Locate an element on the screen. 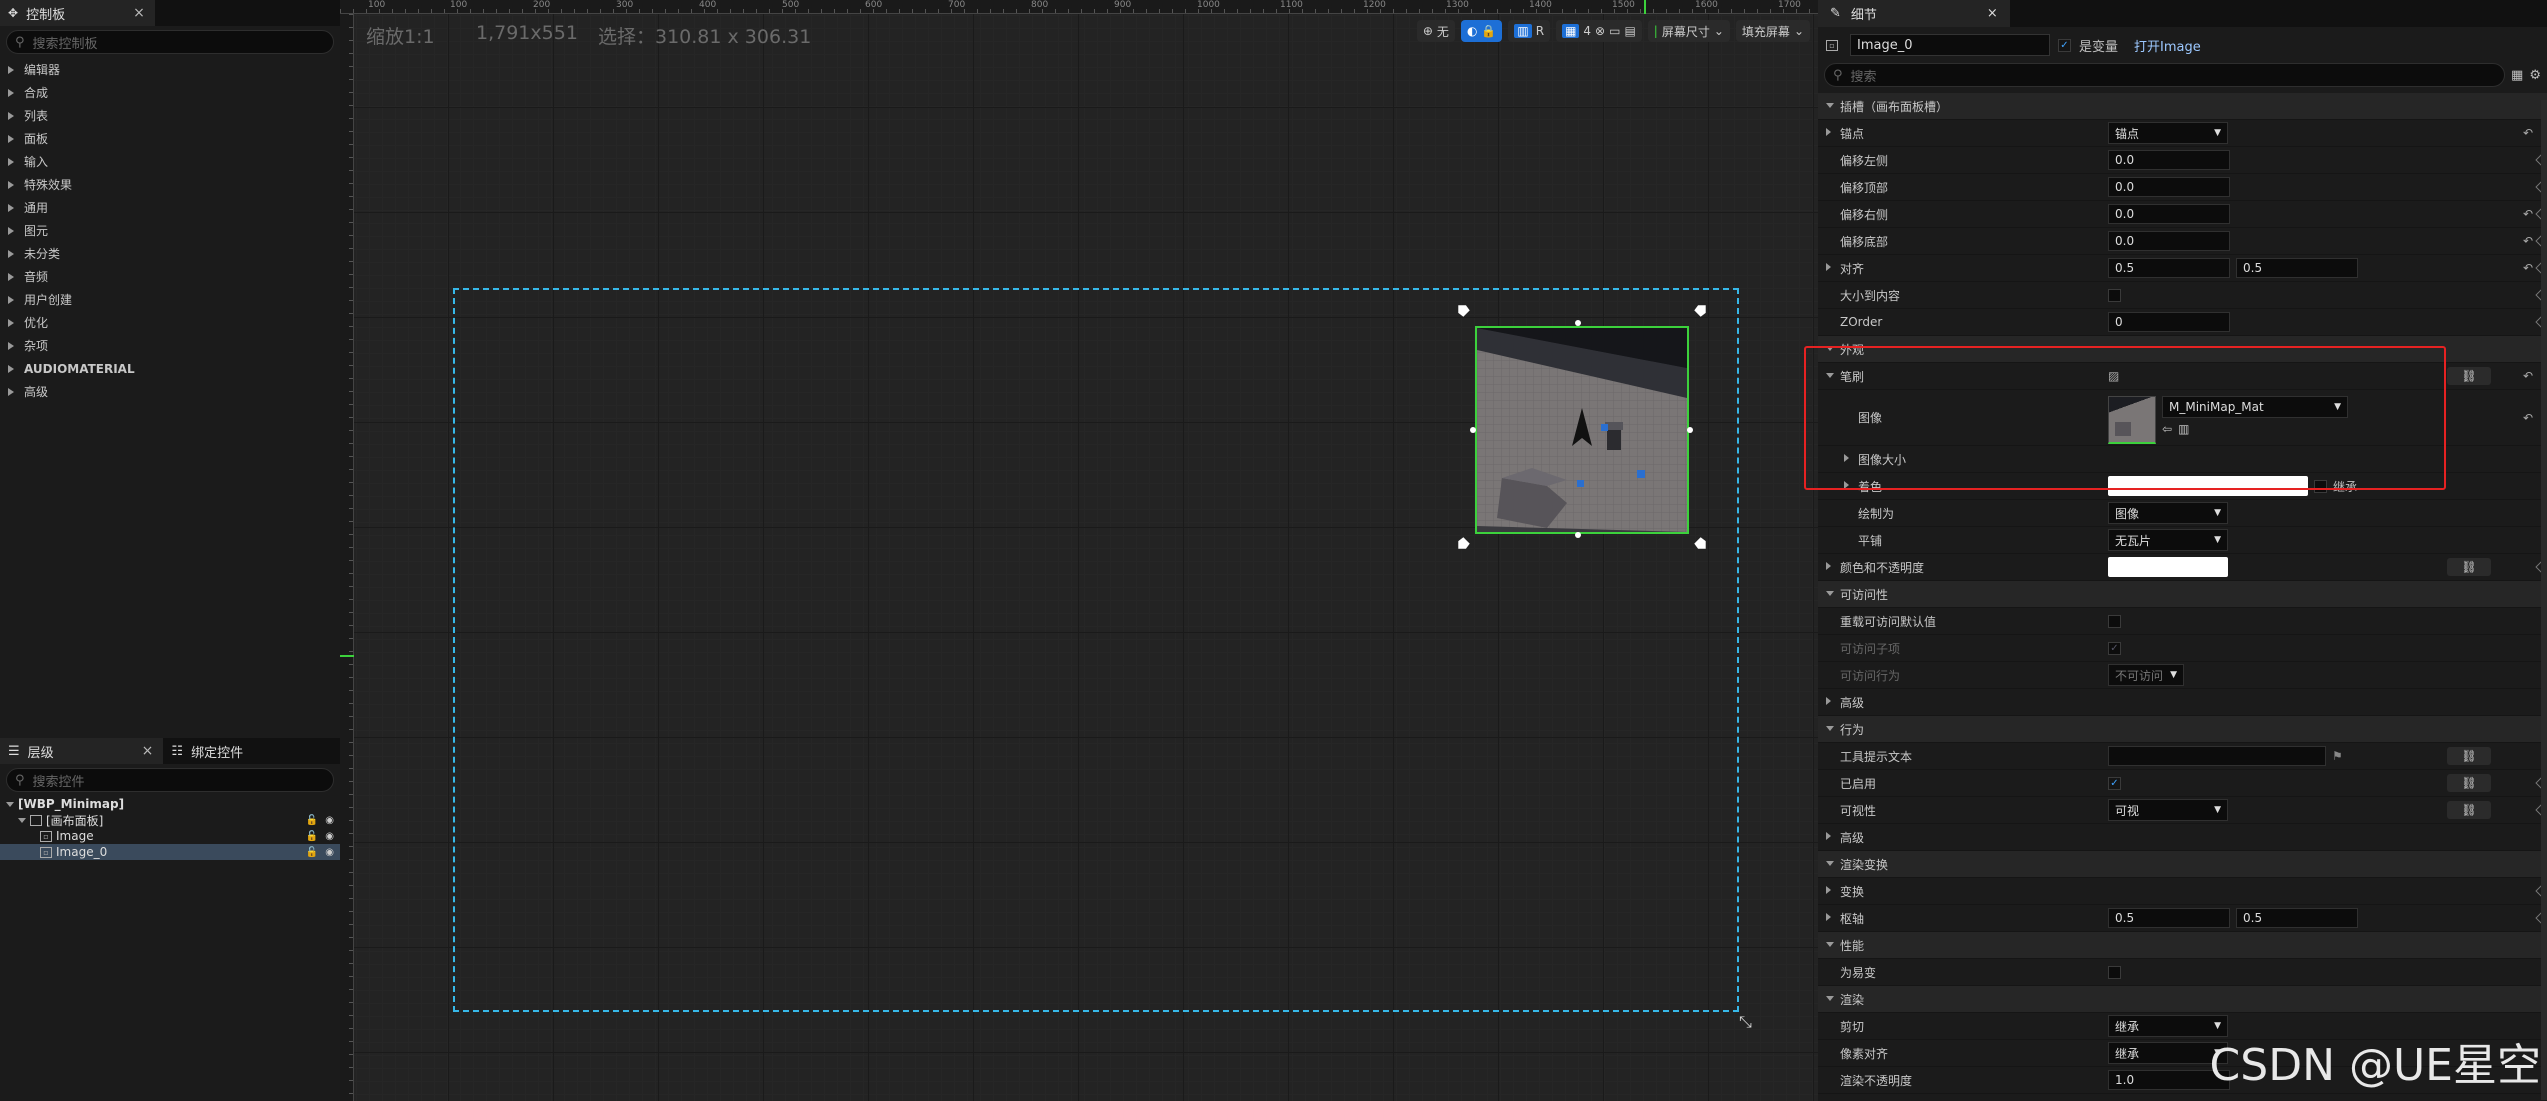 The width and height of the screenshot is (2547, 1101). palette-category: 输入 is located at coordinates (170, 161).